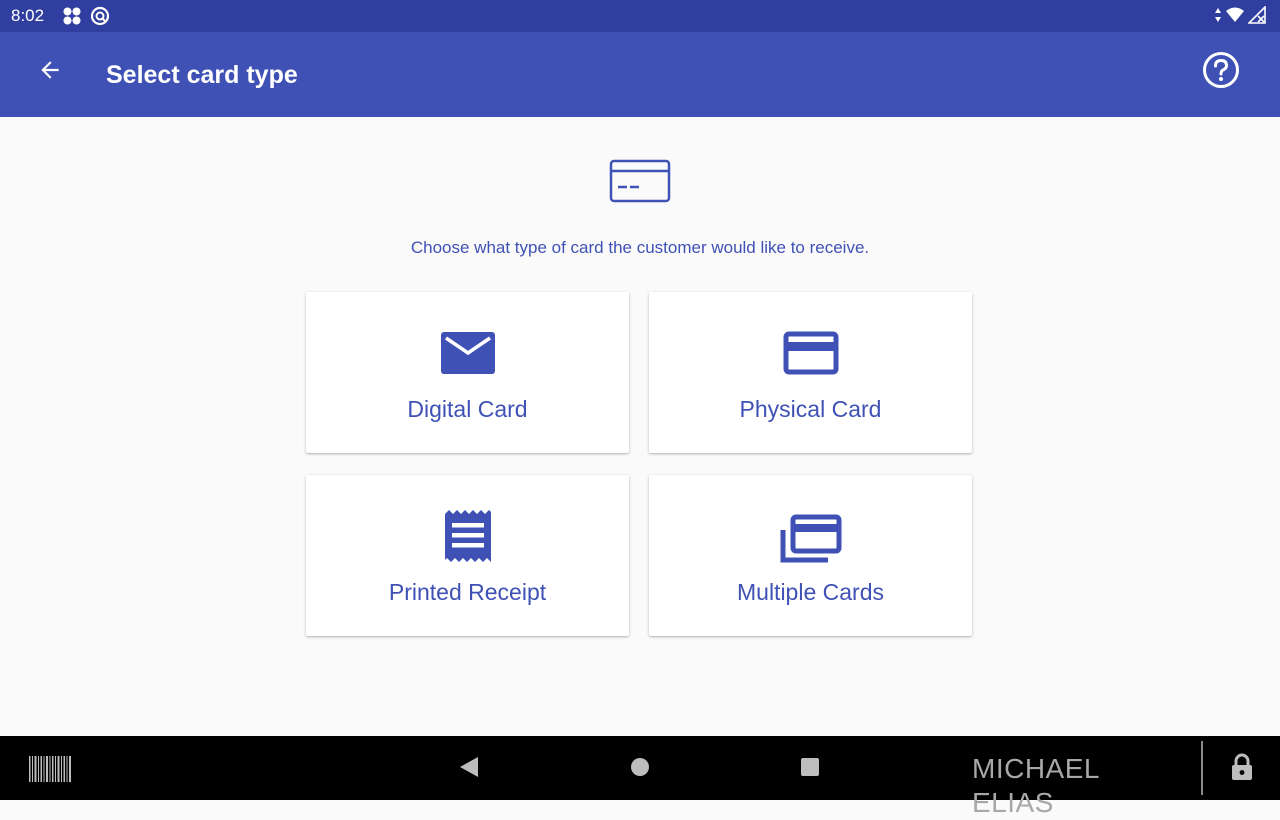 The height and width of the screenshot is (820, 1280). I want to click on help-circle-icon, so click(1221, 72).